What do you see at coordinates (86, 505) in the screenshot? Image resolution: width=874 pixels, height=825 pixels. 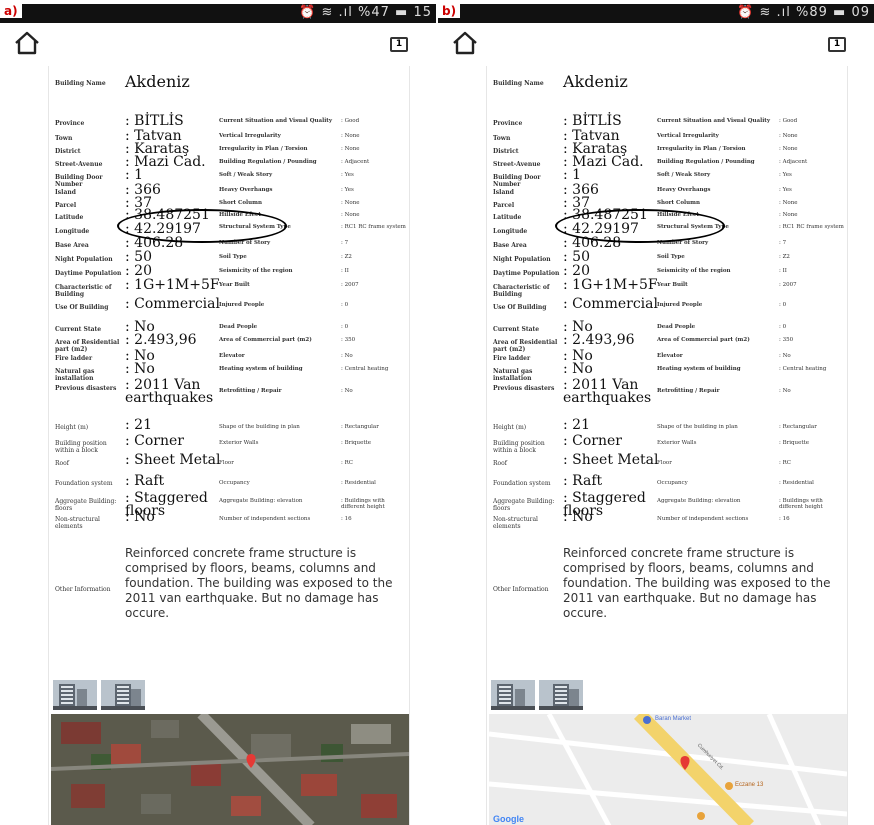 I see `field-label: Aggregate Building: floors` at bounding box center [86, 505].